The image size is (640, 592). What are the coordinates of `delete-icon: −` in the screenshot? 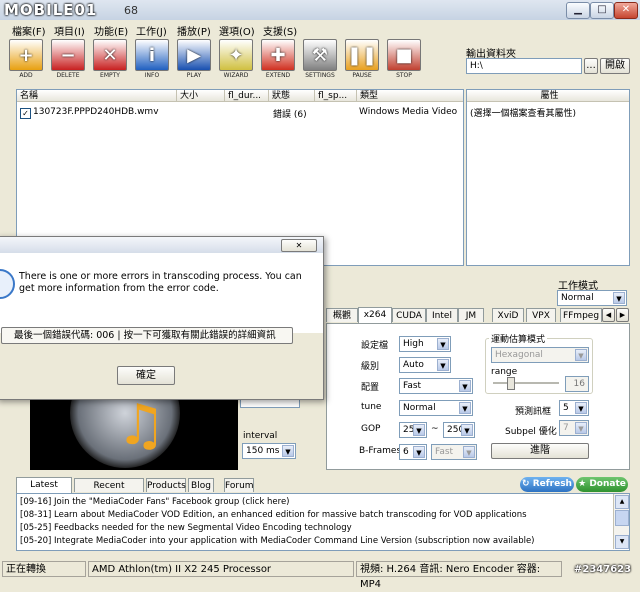 It's located at (68, 55).